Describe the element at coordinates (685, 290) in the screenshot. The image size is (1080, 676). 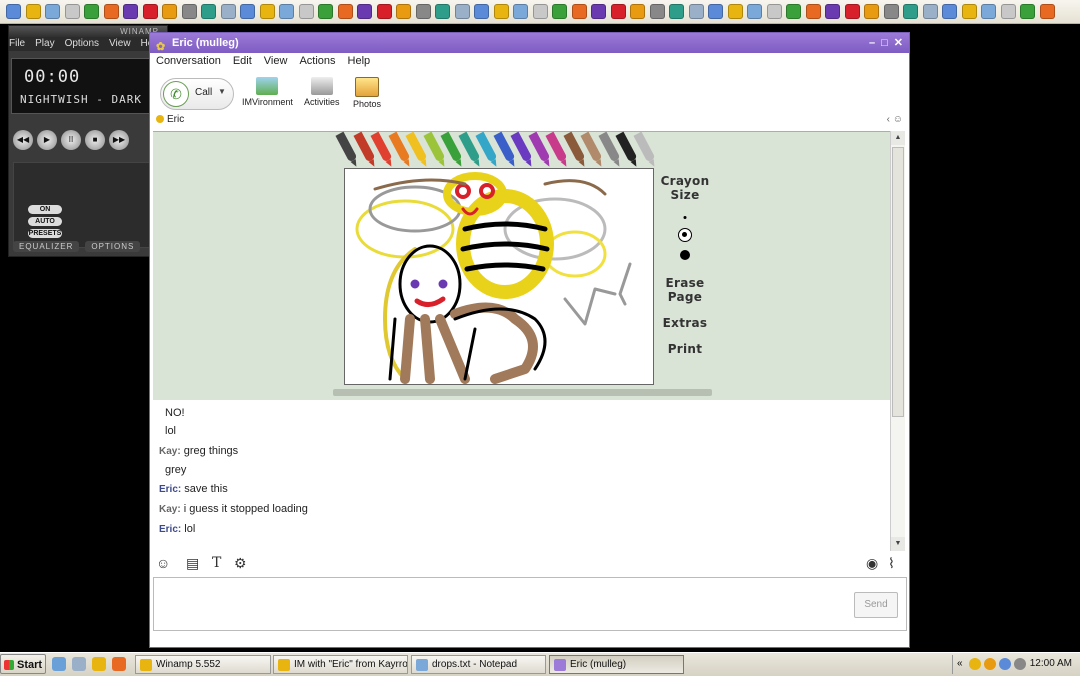
I see `erase-page-button: Erase Page` at that location.